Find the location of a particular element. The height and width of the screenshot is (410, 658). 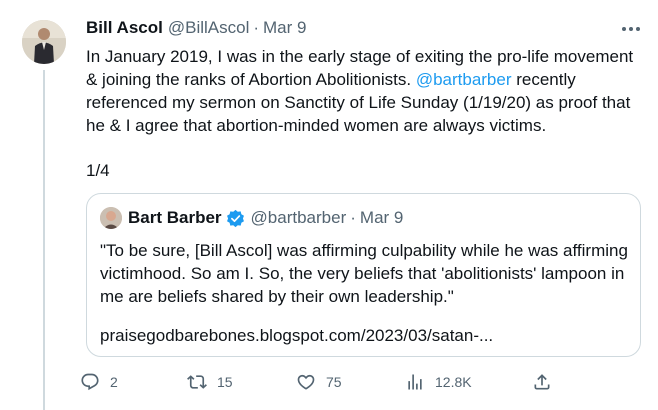

author-name: Bill Ascol is located at coordinates (124, 28).